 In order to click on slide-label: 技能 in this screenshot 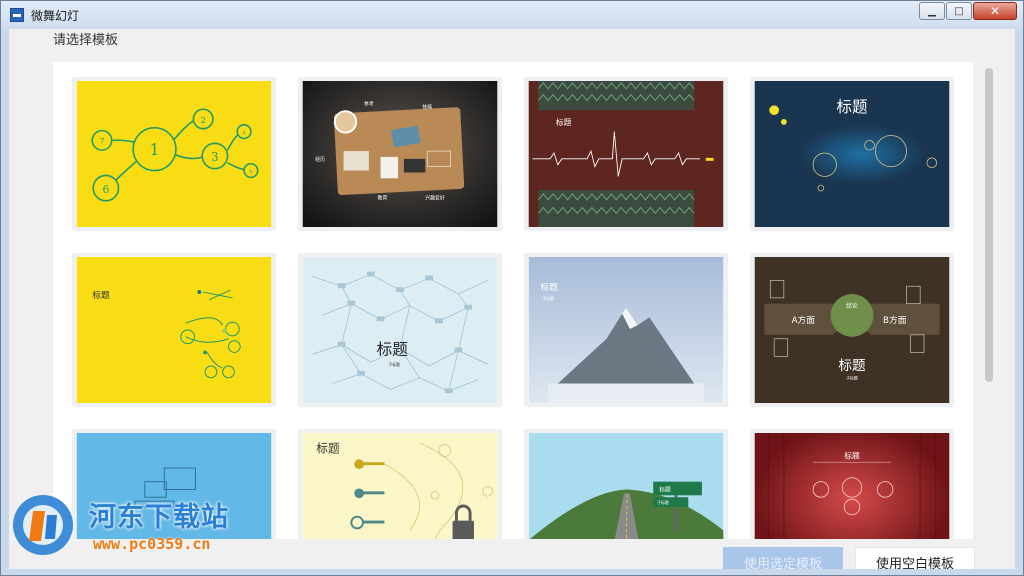, I will do `click(427, 106)`.